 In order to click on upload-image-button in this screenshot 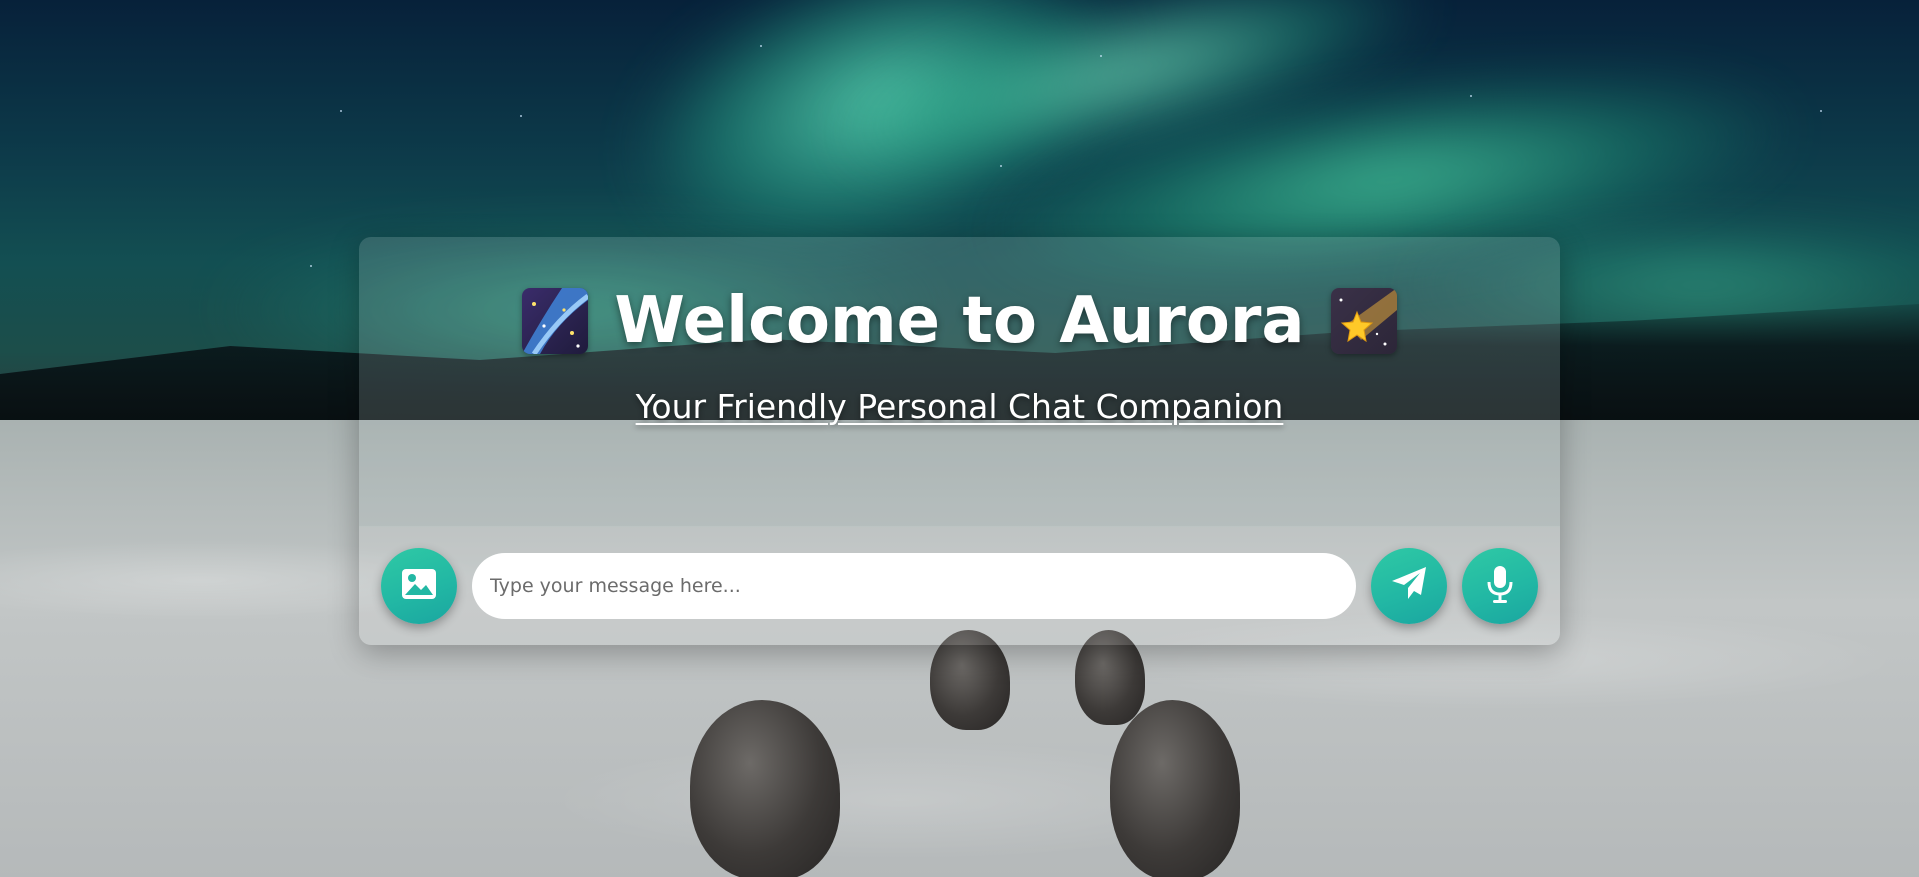, I will do `click(419, 586)`.